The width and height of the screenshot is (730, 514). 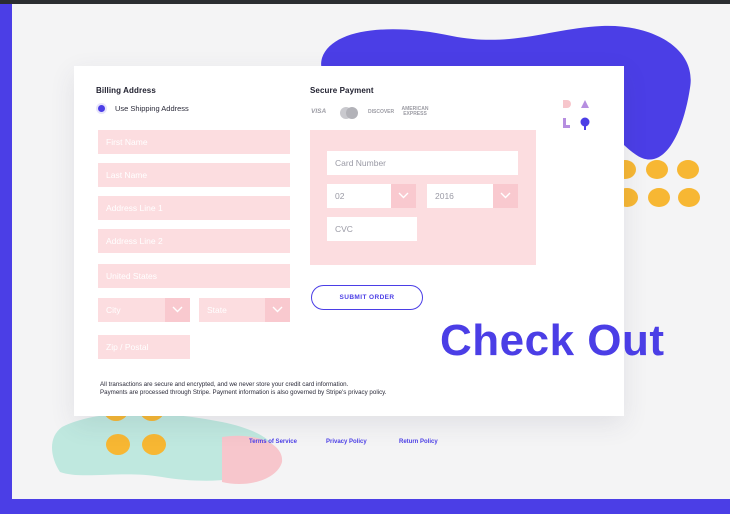 I want to click on country-field: United States, so click(x=194, y=276).